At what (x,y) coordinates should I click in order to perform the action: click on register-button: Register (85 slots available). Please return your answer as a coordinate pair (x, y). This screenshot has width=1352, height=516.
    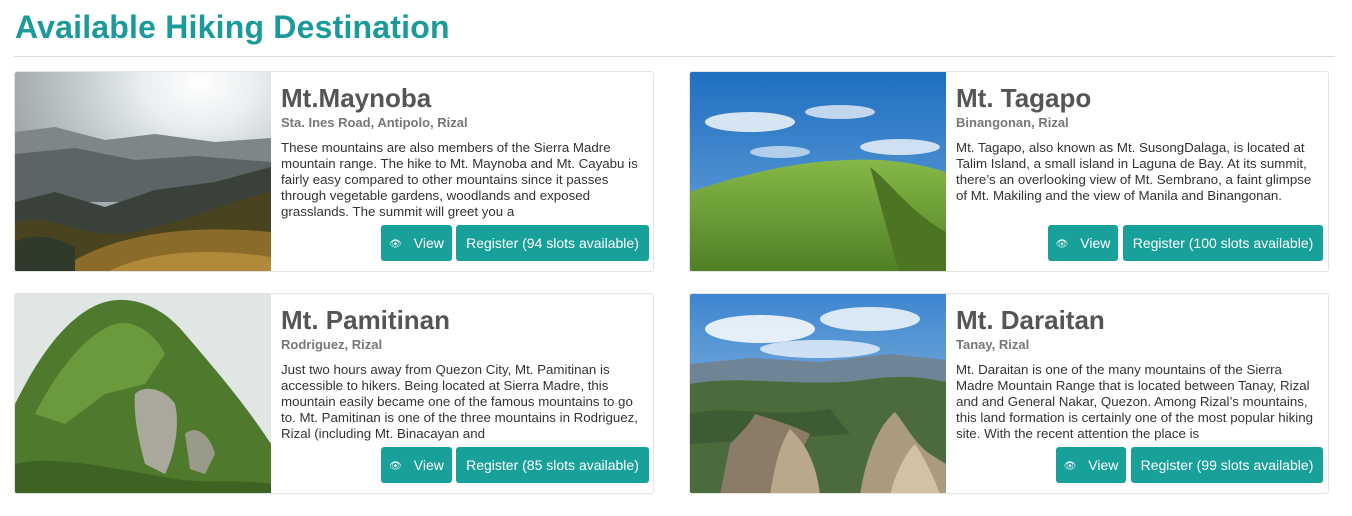
    Looking at the image, I should click on (552, 465).